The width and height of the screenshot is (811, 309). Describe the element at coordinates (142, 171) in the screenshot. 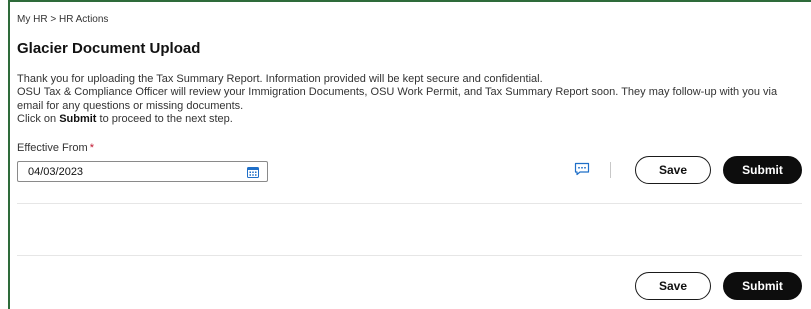

I see `effective-from-date-input: 04/03/2023` at that location.